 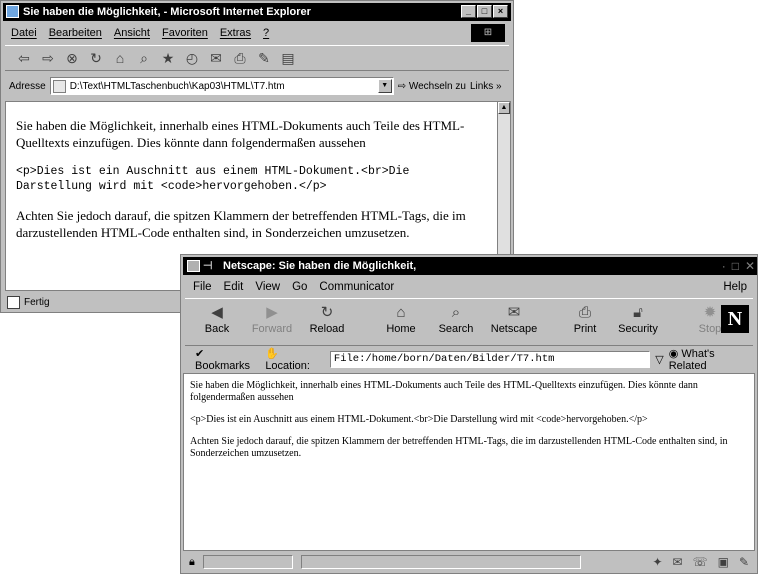 I want to click on menu-go: Go, so click(x=299, y=287).